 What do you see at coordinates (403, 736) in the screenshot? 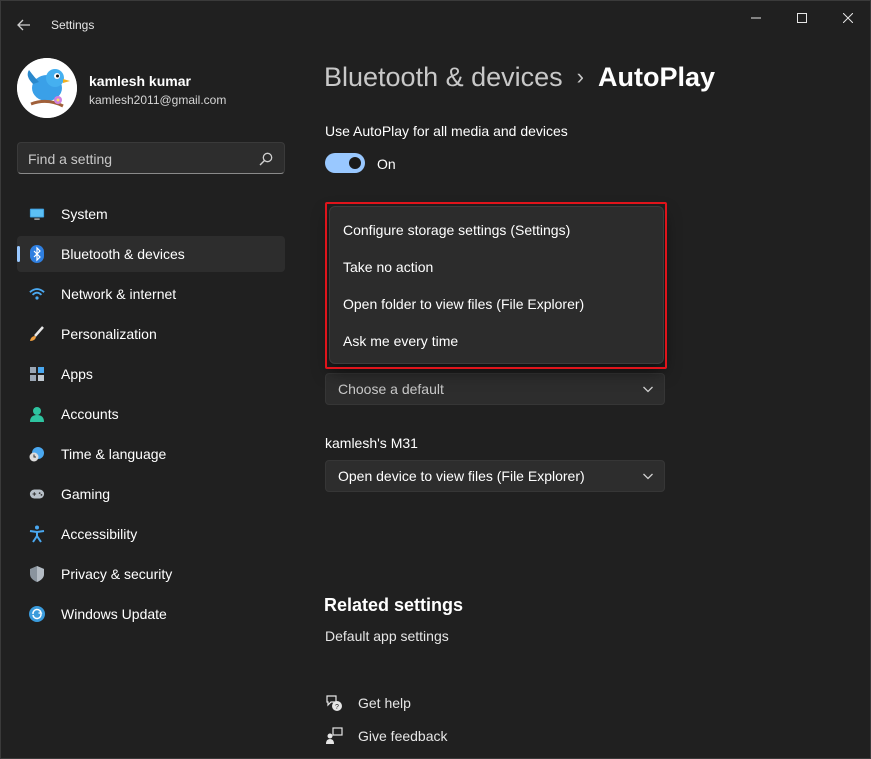
I see `give-feedback-label: Give feedback` at bounding box center [403, 736].